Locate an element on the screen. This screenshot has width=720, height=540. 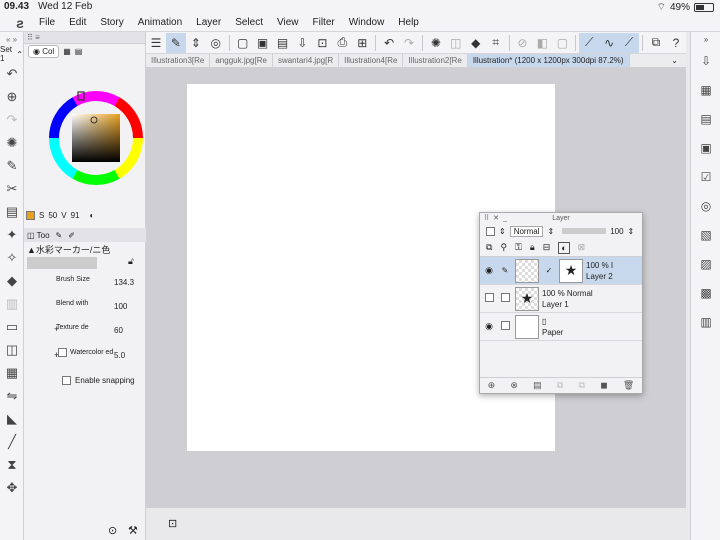
expand-icon: ⇕ is located at coordinates (196, 43).